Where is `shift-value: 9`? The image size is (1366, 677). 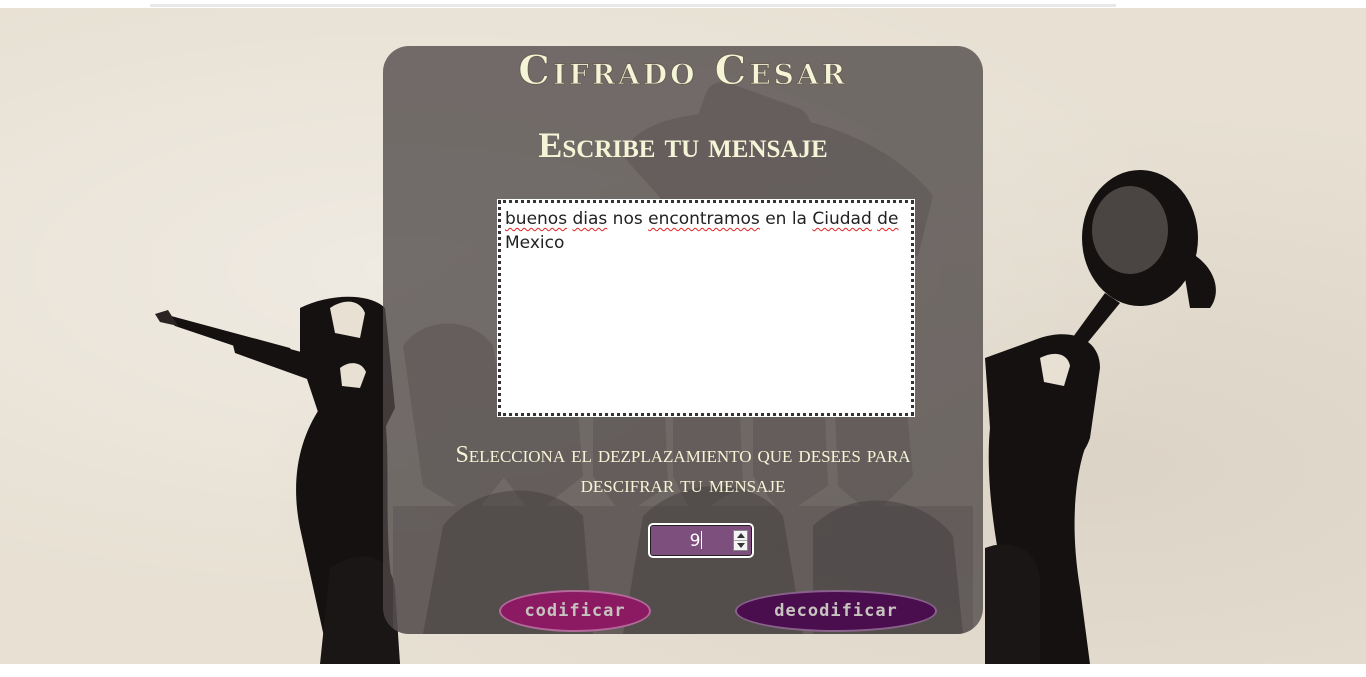
shift-value: 9 is located at coordinates (695, 541).